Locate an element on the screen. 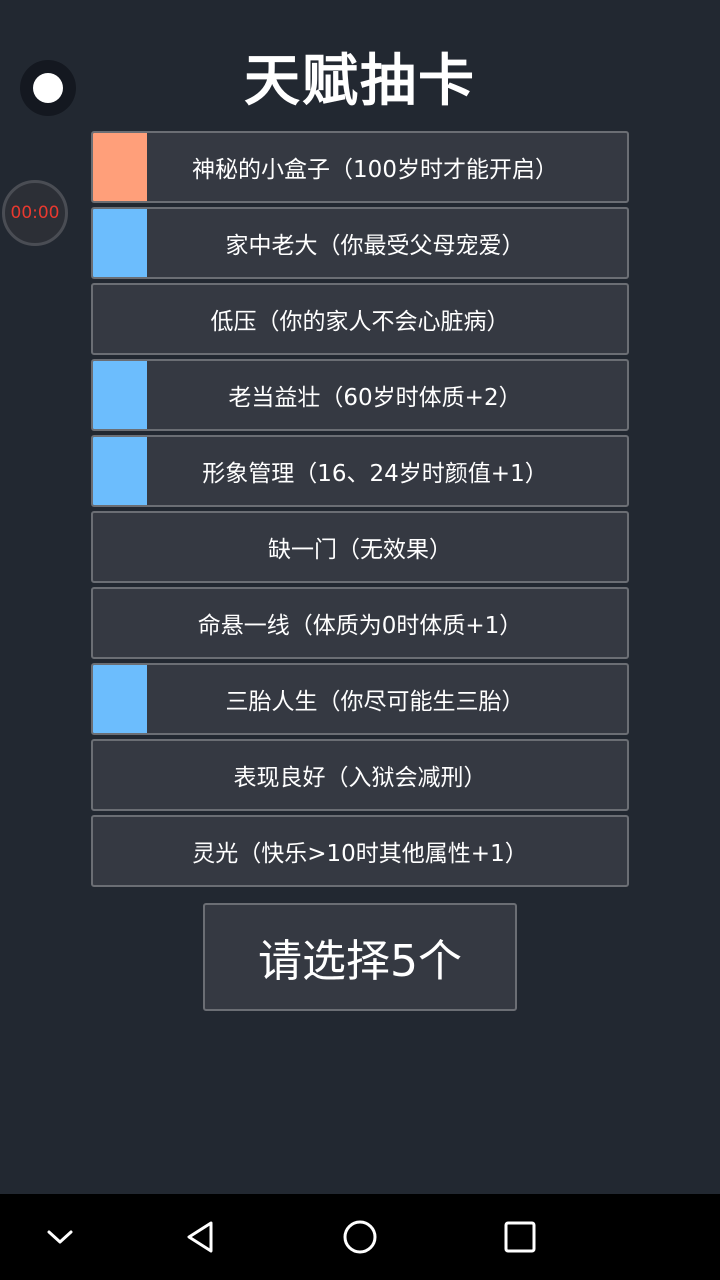  system-navigation-bar is located at coordinates (360, 1237).